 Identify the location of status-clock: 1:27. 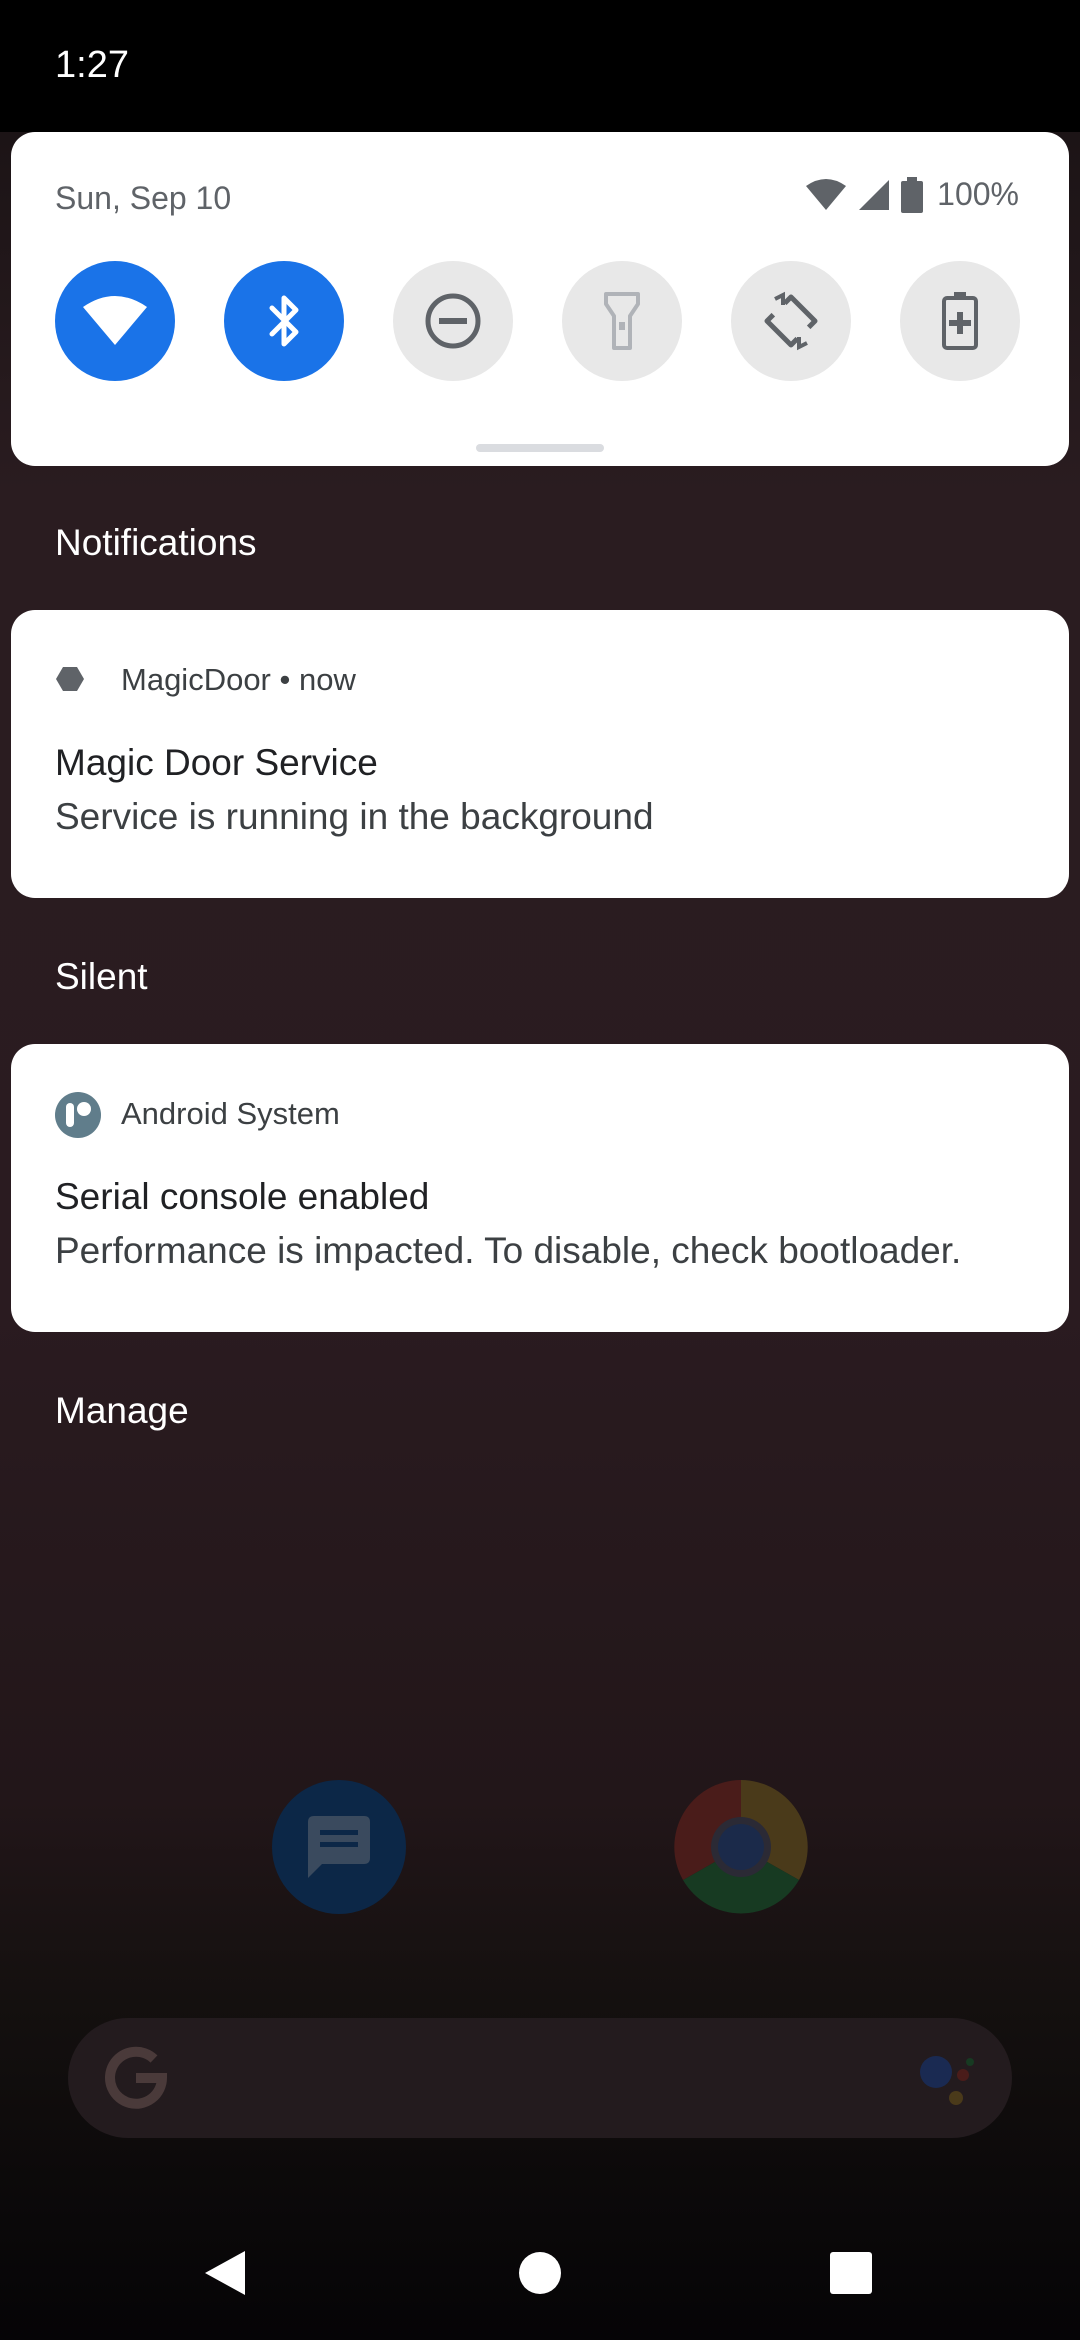
(92, 65).